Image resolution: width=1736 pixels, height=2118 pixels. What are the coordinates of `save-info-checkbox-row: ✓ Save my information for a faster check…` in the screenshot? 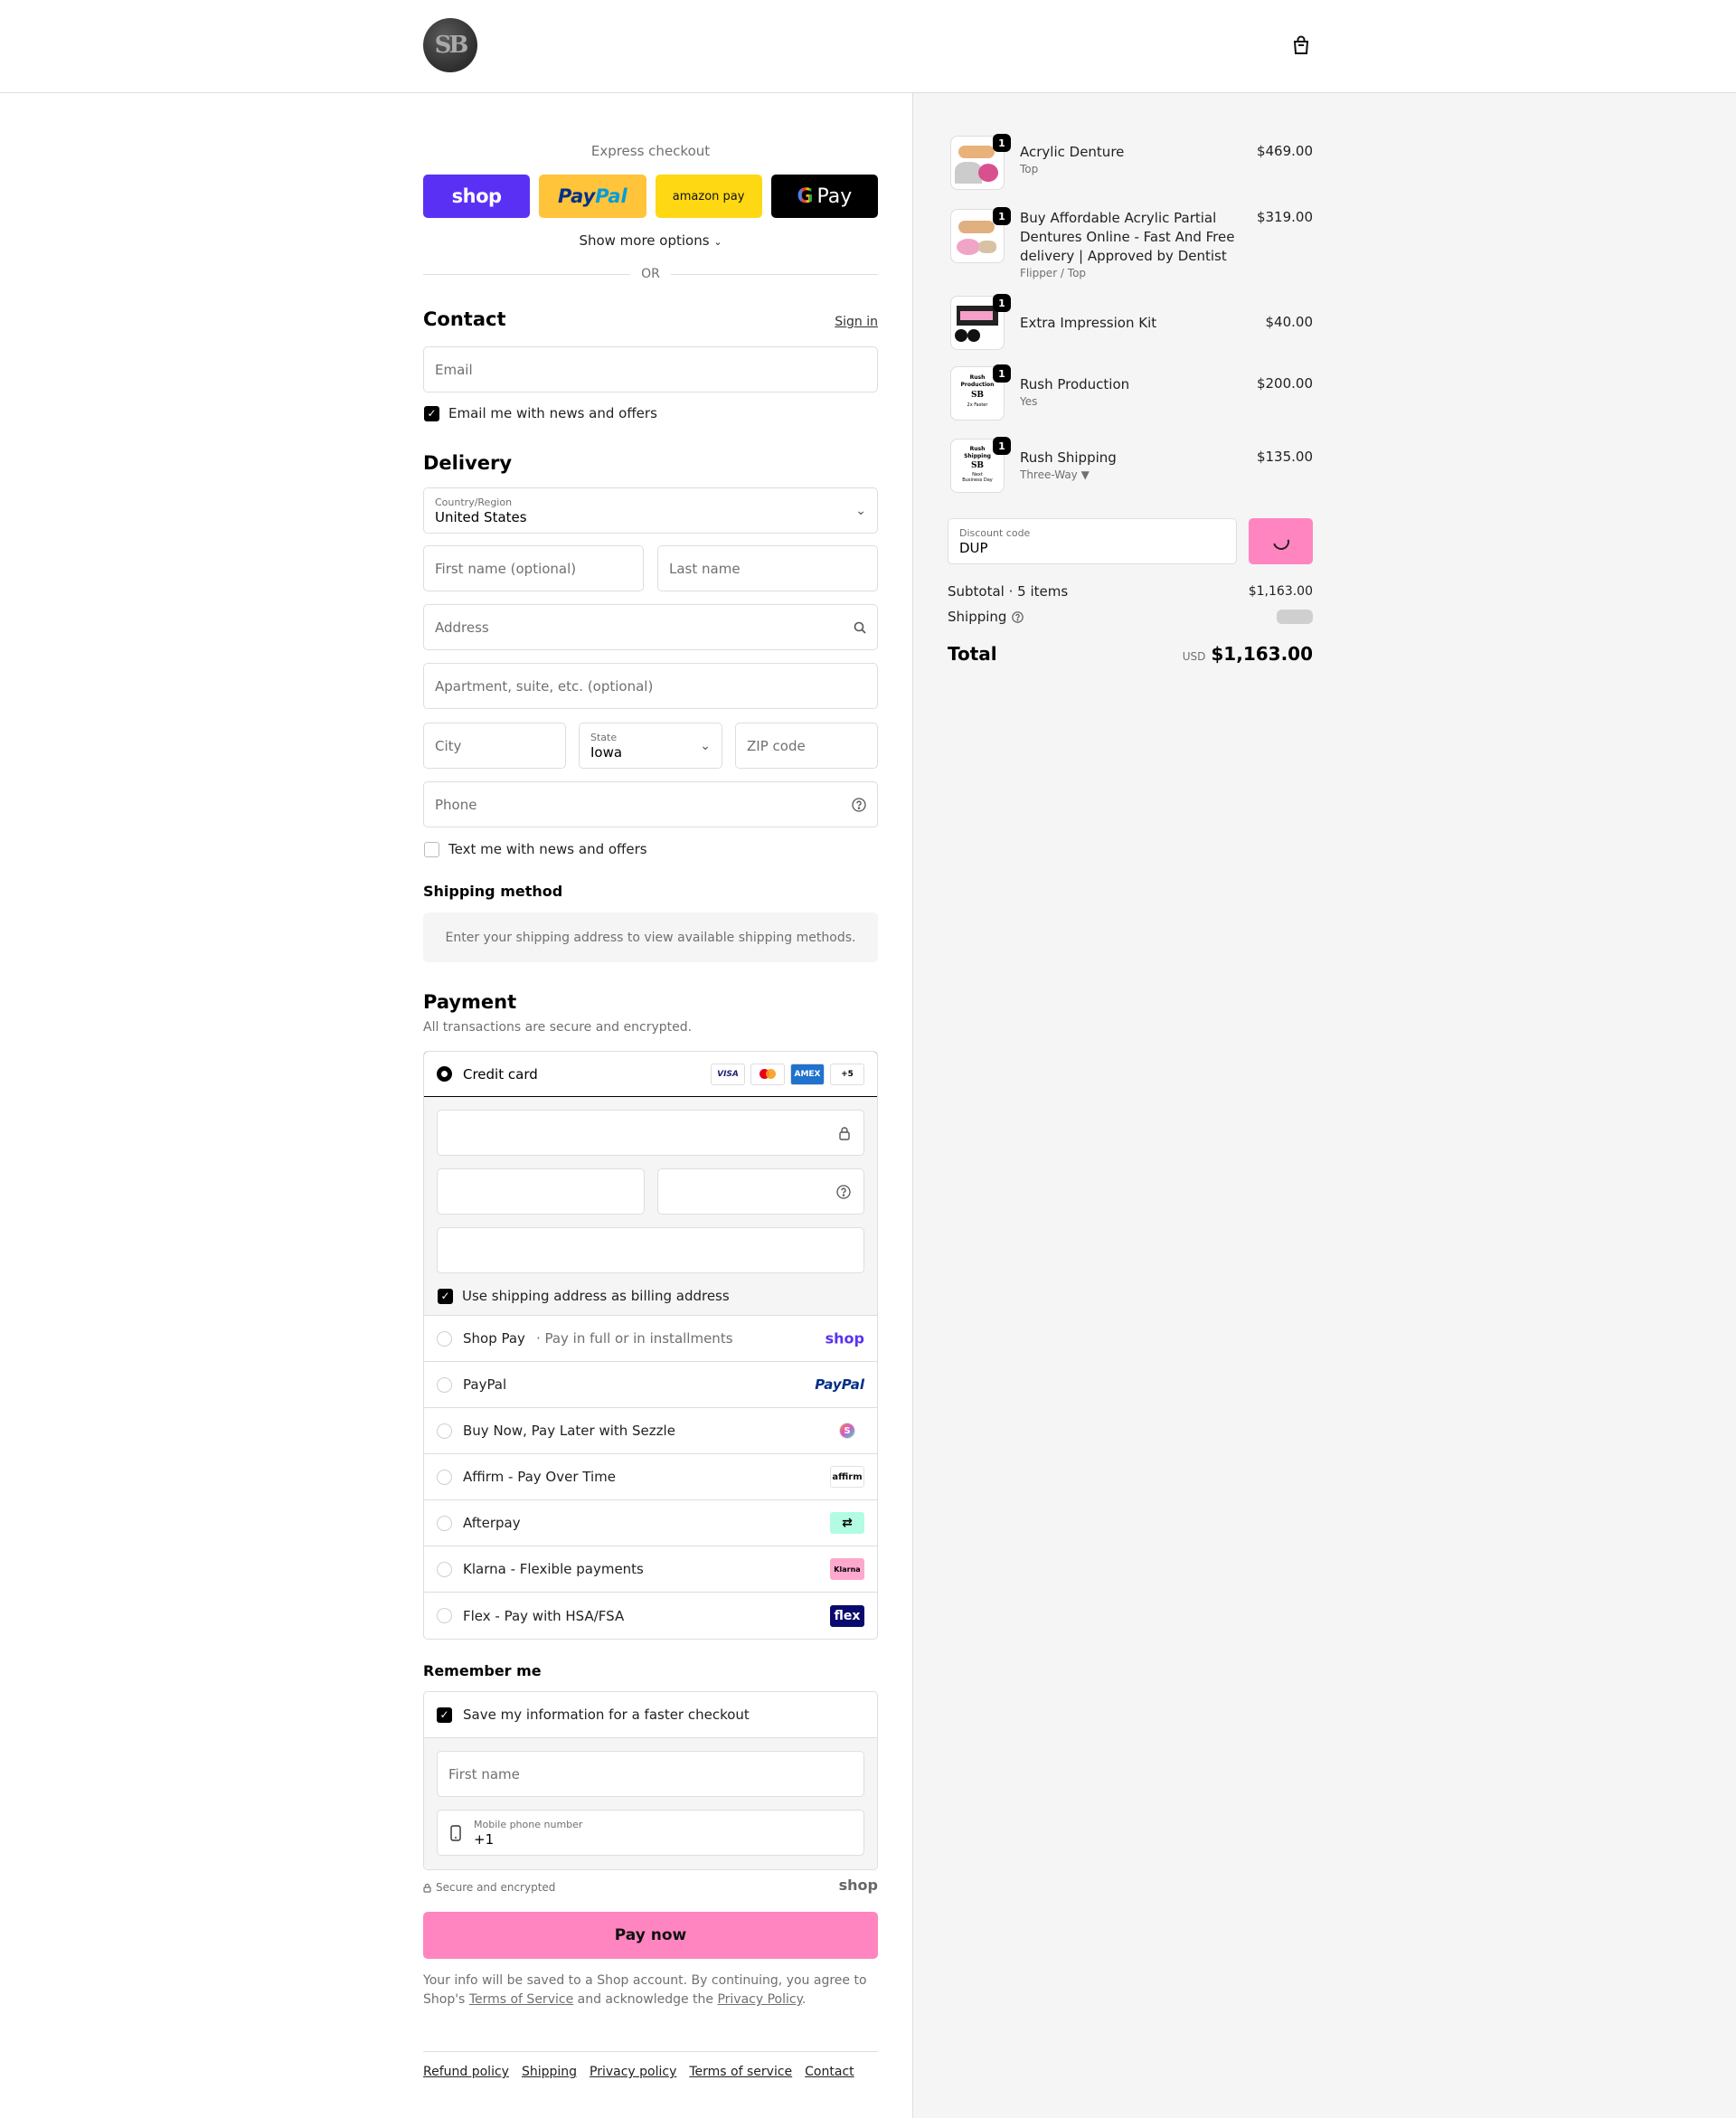 It's located at (650, 1715).